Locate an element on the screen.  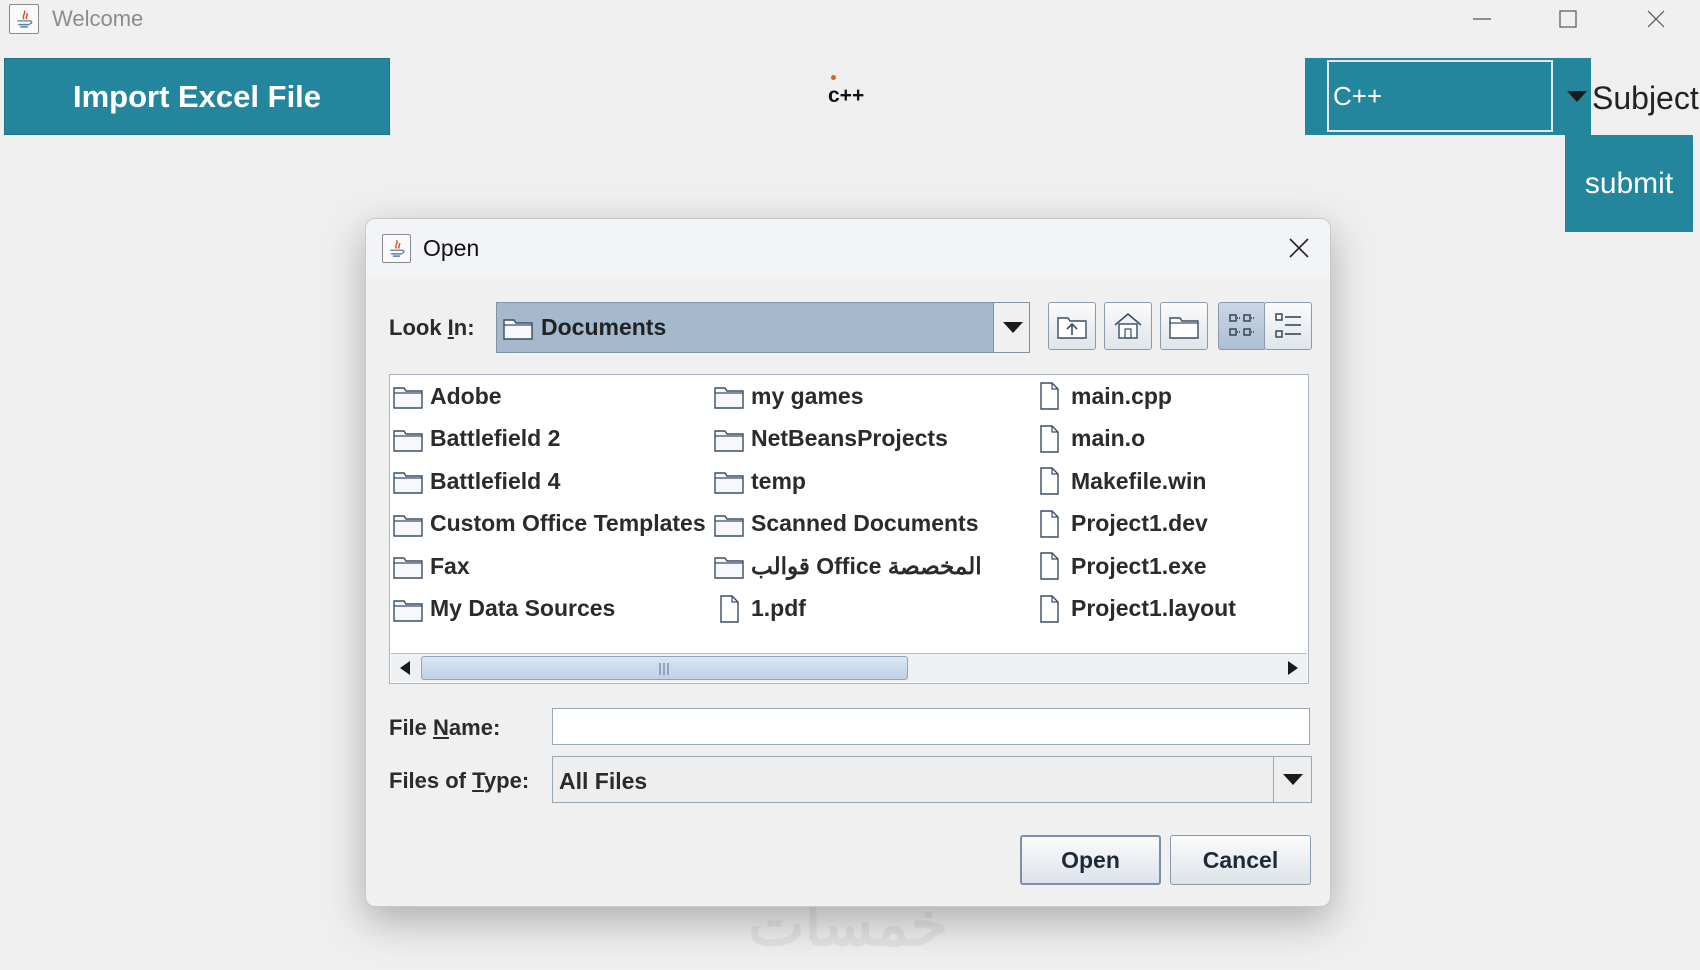
folder-list-item: Scanned Documents is located at coordinates (846, 524).